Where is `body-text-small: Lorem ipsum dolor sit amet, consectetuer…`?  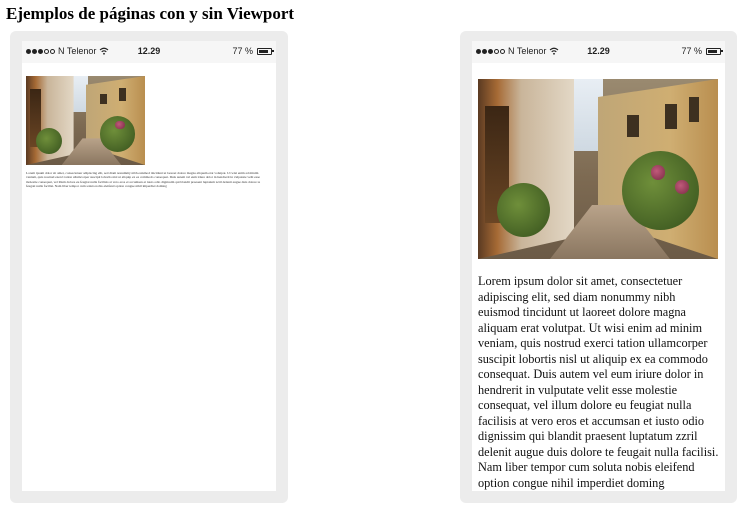 body-text-small: Lorem ipsum dolor sit amet, consectetuer… is located at coordinates (143, 180).